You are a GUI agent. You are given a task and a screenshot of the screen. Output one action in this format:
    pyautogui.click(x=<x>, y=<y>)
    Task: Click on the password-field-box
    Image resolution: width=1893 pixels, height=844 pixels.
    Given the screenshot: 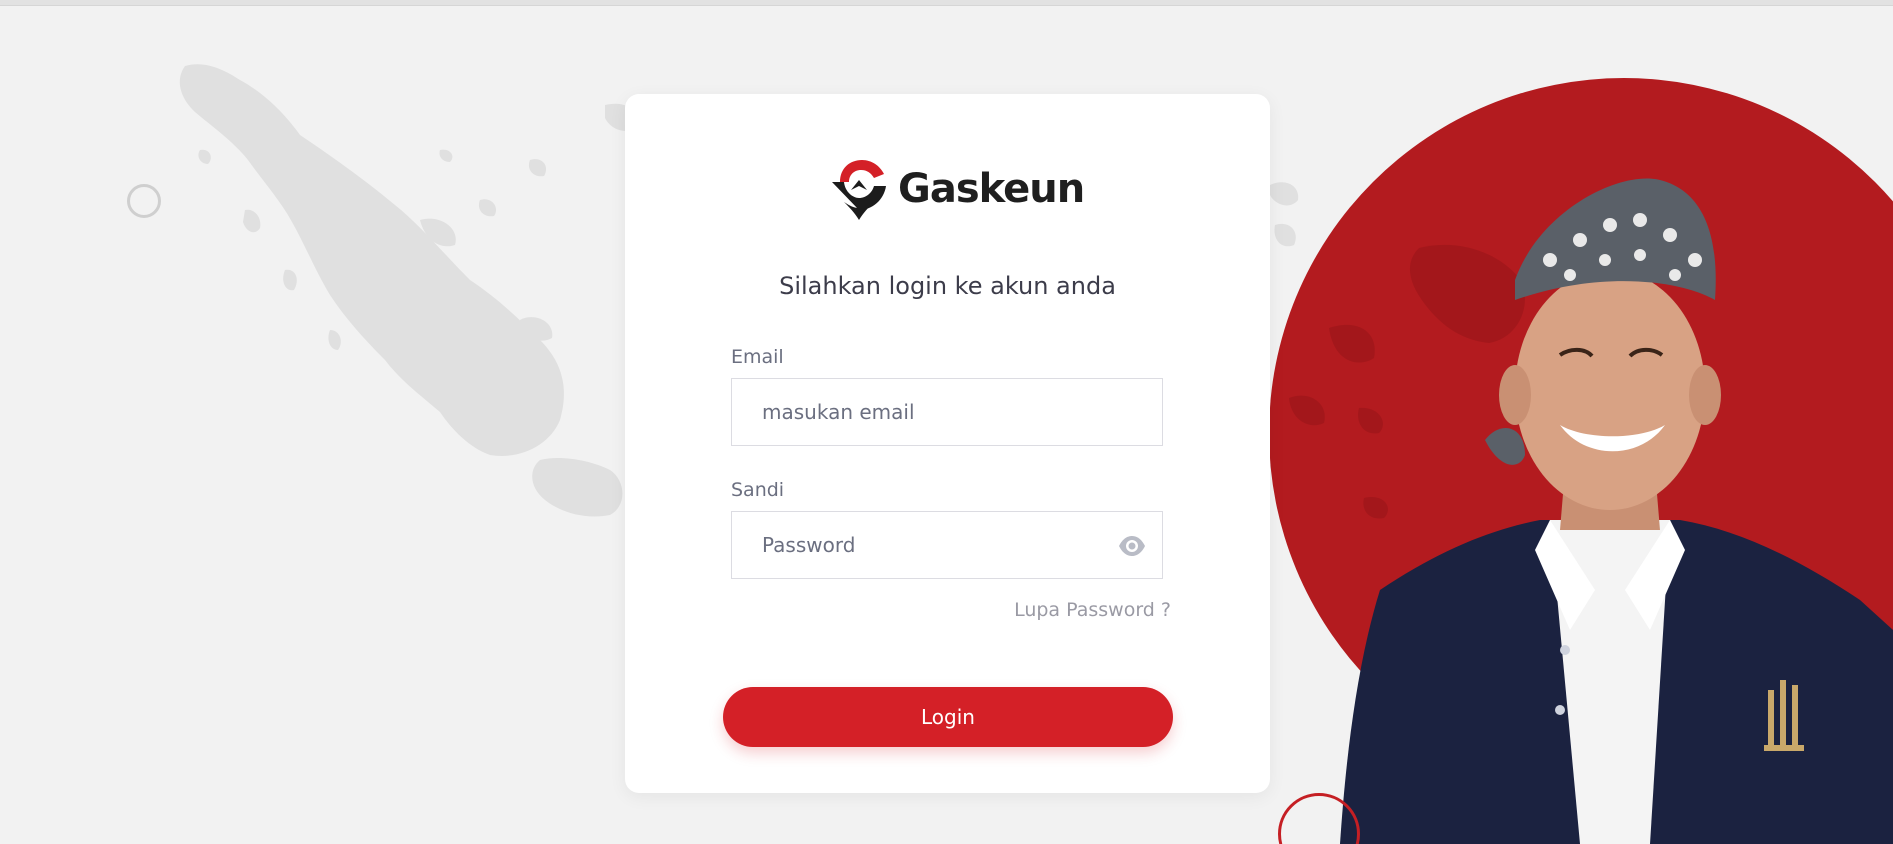 What is the action you would take?
    pyautogui.click(x=947, y=545)
    